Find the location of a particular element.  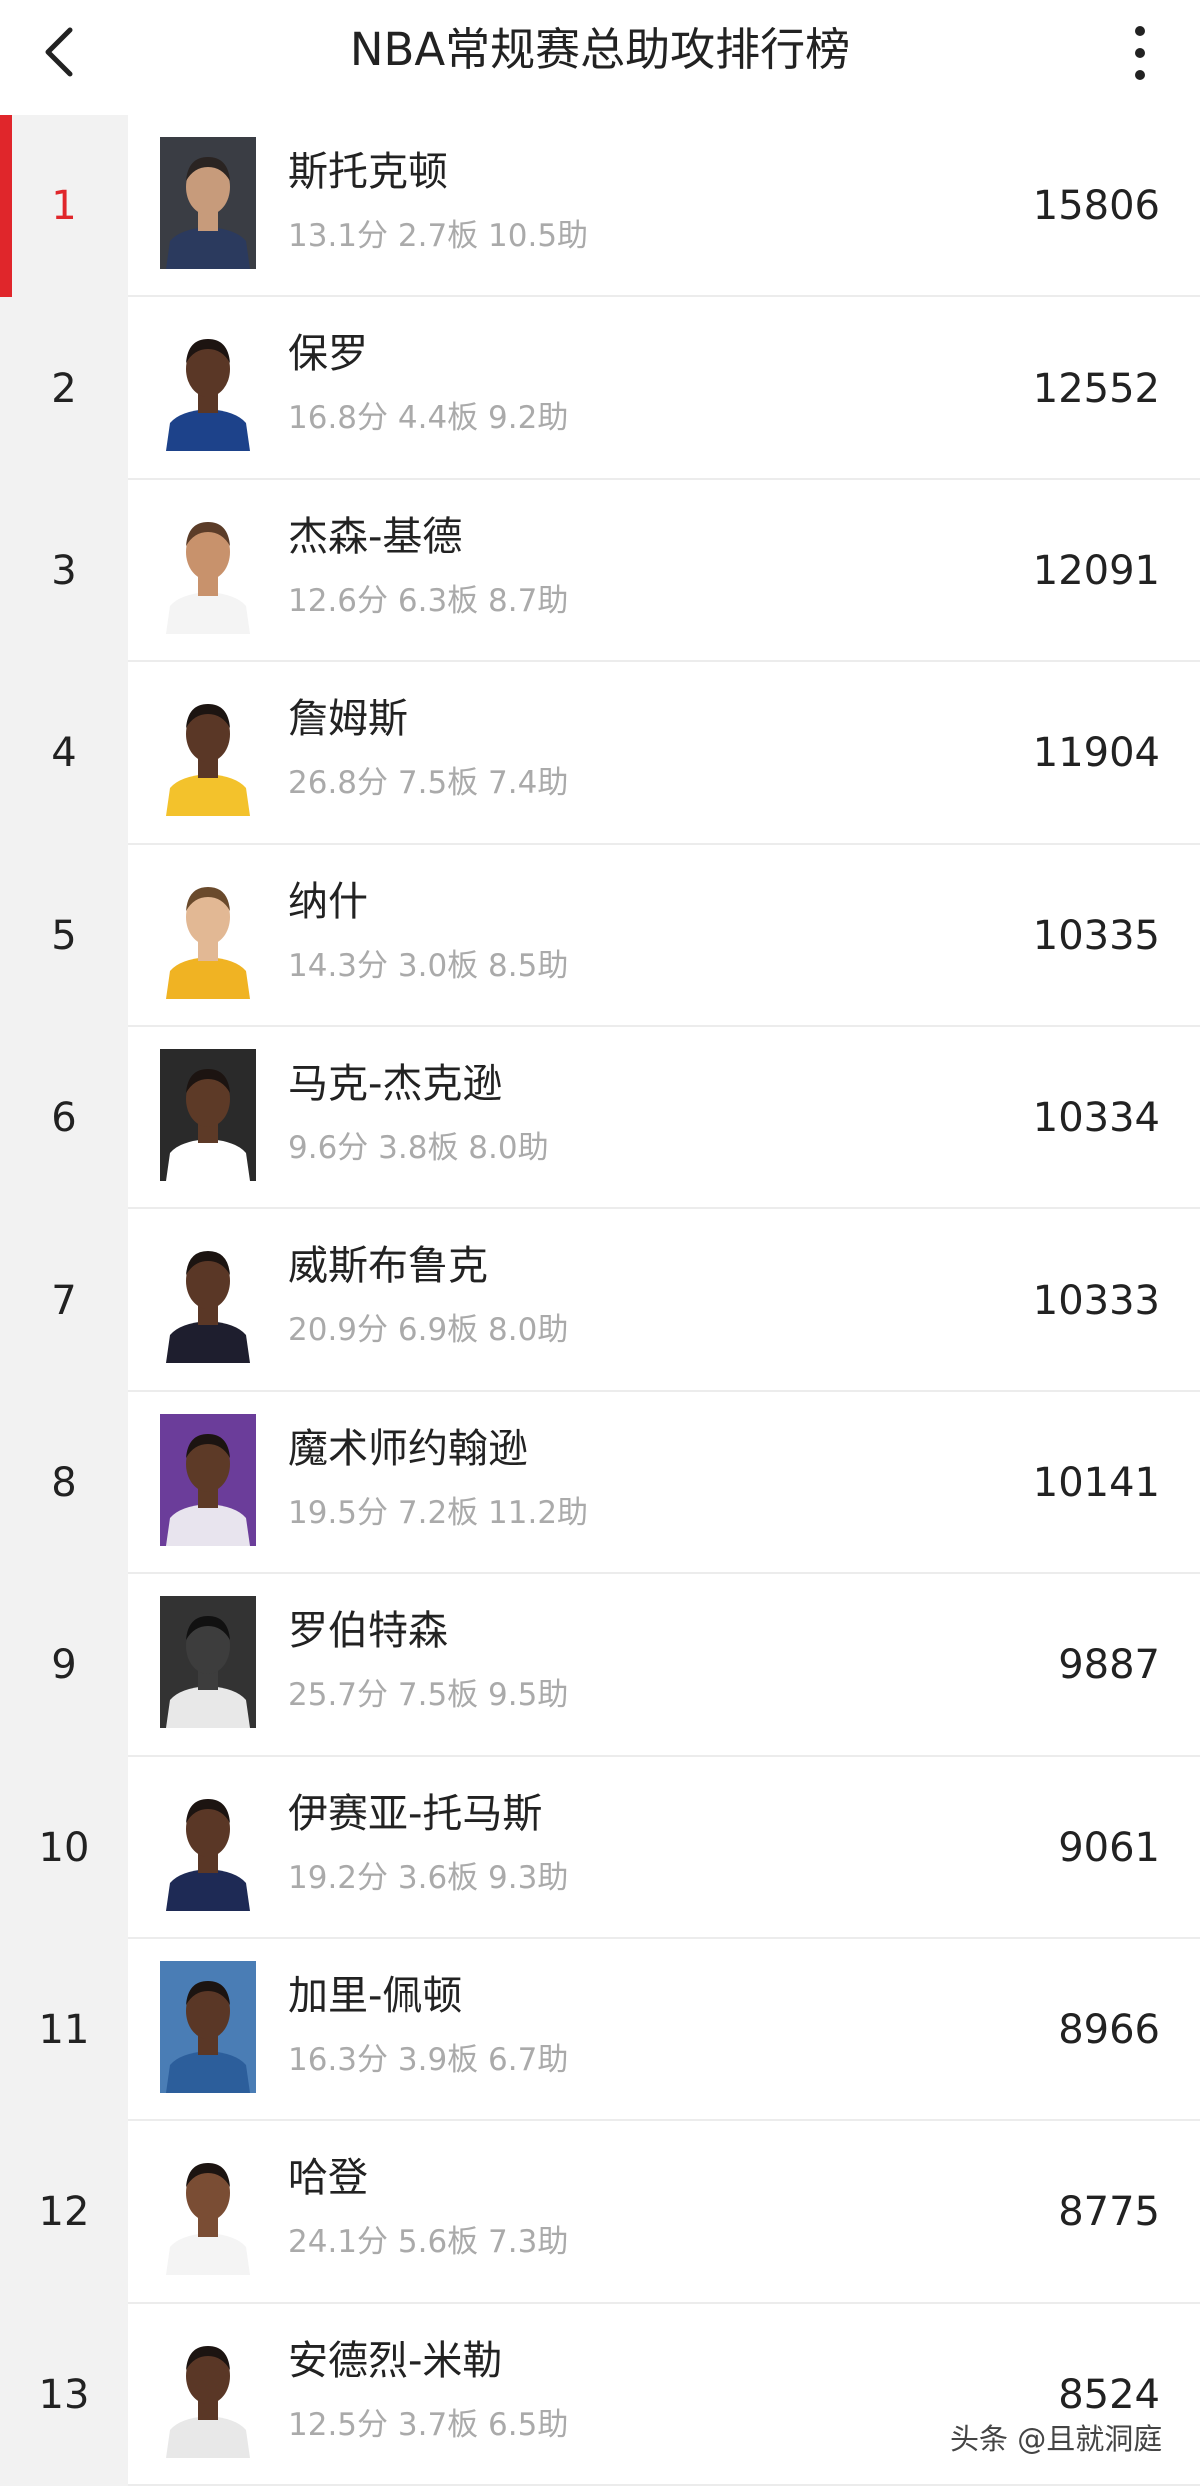

rank-cell: 5 is located at coordinates (64, 935).